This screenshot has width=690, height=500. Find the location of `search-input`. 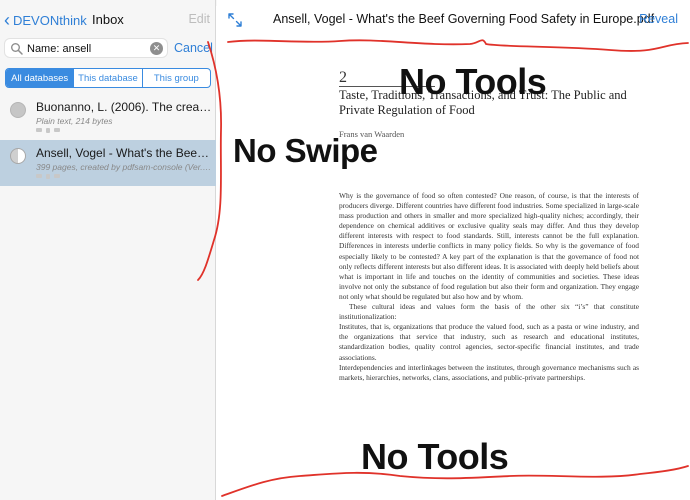

search-input is located at coordinates (87, 49).